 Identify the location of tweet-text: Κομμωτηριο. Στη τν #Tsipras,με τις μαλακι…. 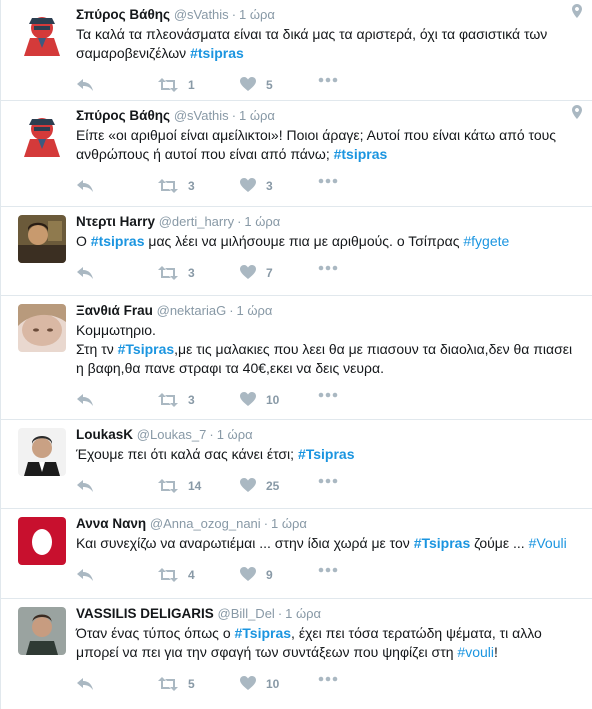
(334, 349).